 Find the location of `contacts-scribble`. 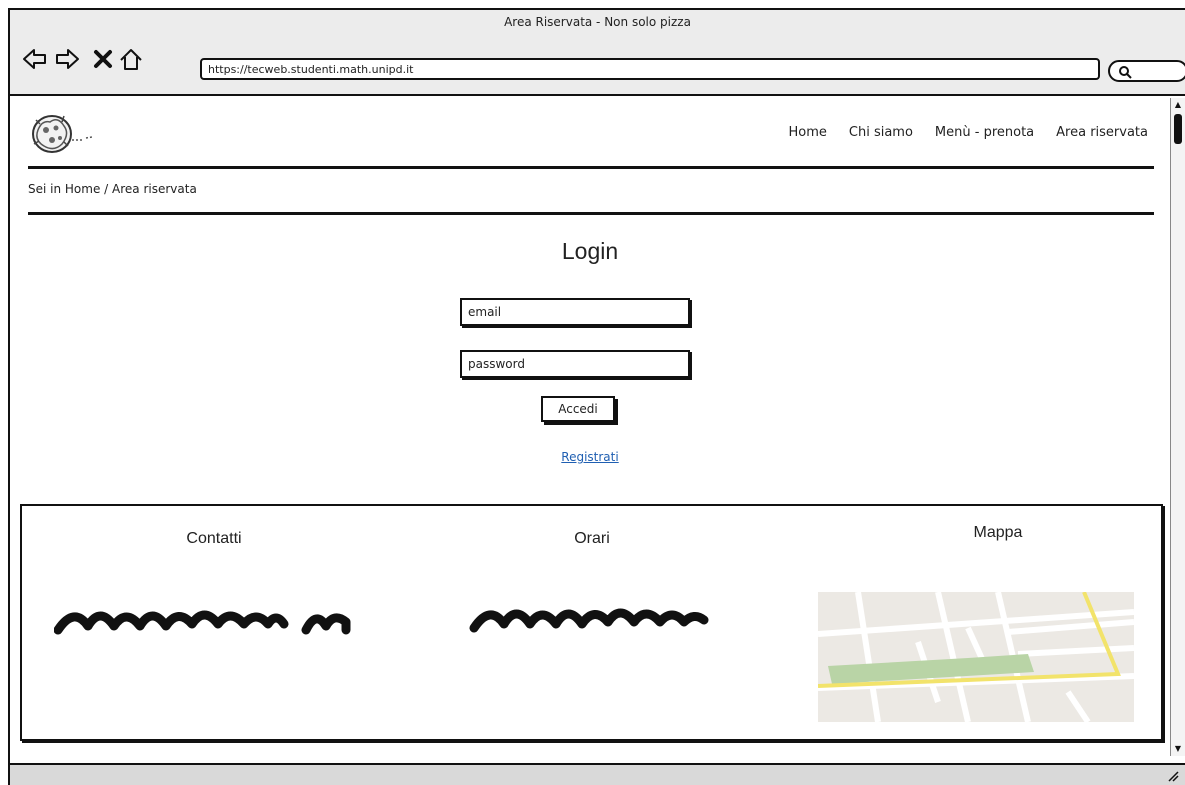

contacts-scribble is located at coordinates (202, 622).